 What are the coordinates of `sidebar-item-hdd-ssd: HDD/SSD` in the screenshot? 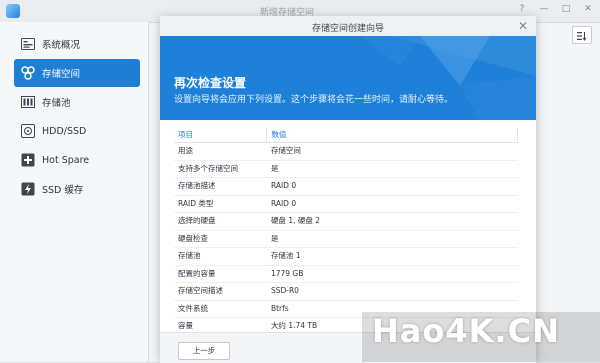 It's located at (77, 131).